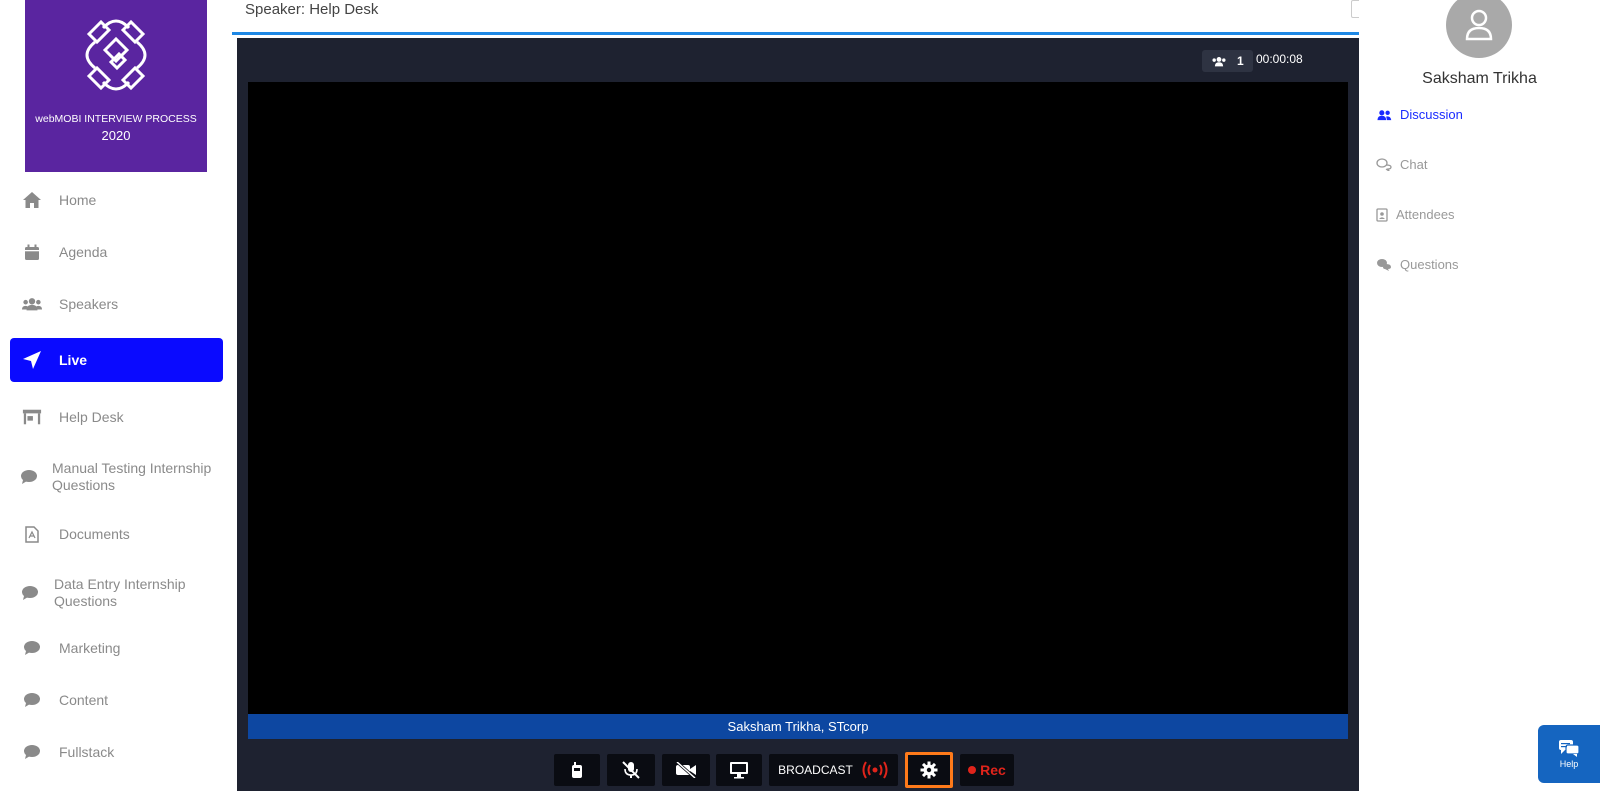 The image size is (1600, 791). I want to click on broadcast-icon, so click(875, 770).